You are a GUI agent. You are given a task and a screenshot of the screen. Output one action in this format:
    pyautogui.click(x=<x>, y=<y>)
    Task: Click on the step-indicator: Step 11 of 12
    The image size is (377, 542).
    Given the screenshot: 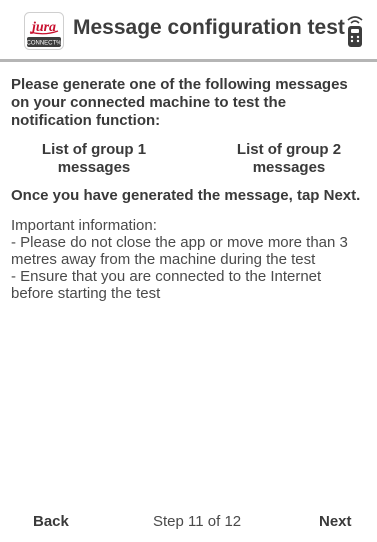 What is the action you would take?
    pyautogui.click(x=197, y=521)
    